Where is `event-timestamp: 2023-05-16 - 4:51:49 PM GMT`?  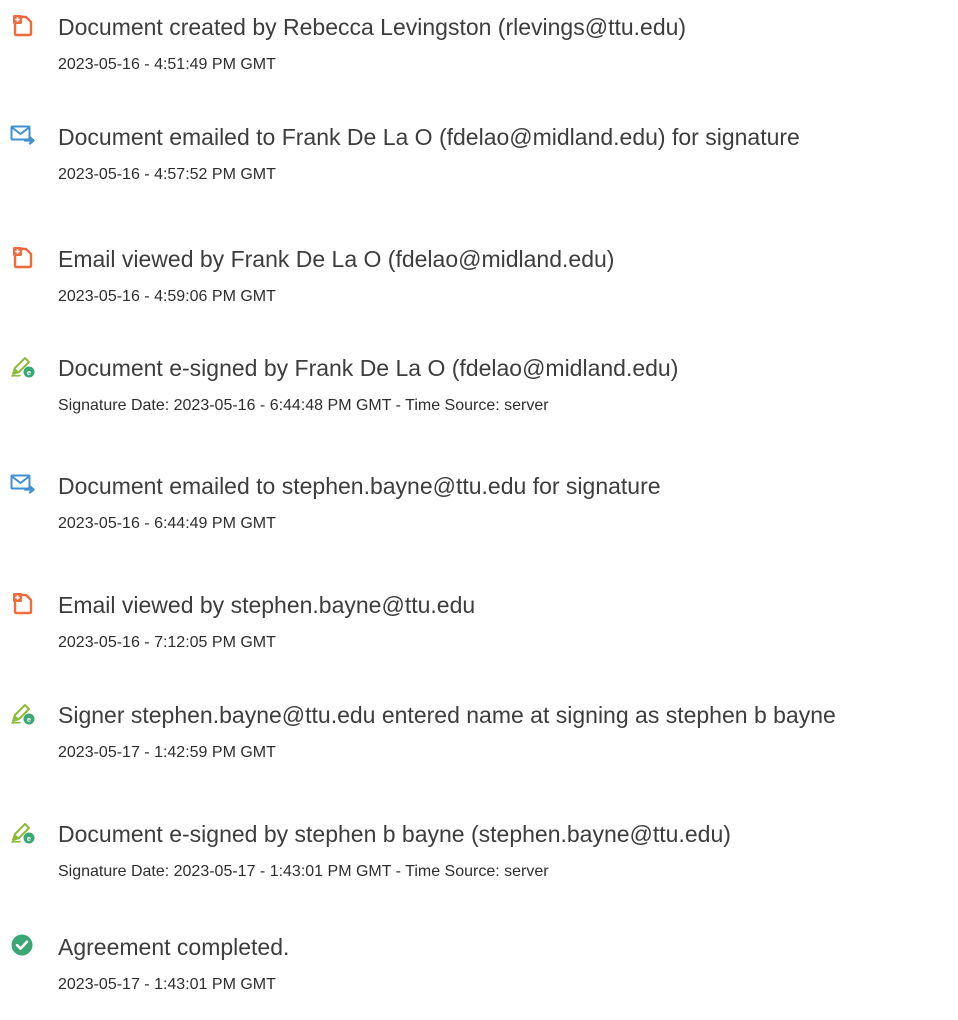 event-timestamp: 2023-05-16 - 4:51:49 PM GMT is located at coordinates (167, 64).